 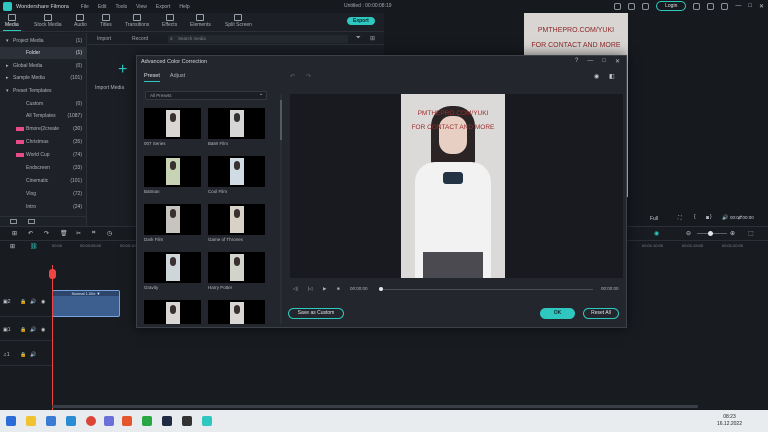 What do you see at coordinates (31, 421) in the screenshot?
I see `file-explorer-icon` at bounding box center [31, 421].